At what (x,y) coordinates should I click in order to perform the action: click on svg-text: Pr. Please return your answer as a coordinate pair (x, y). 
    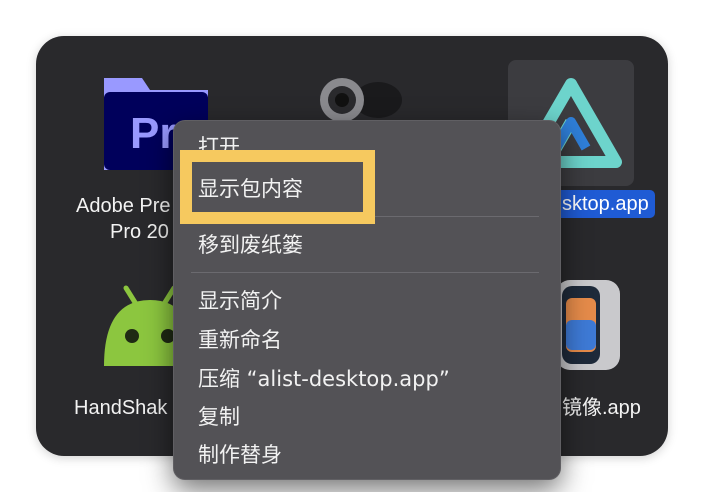
    Looking at the image, I should click on (153, 133).